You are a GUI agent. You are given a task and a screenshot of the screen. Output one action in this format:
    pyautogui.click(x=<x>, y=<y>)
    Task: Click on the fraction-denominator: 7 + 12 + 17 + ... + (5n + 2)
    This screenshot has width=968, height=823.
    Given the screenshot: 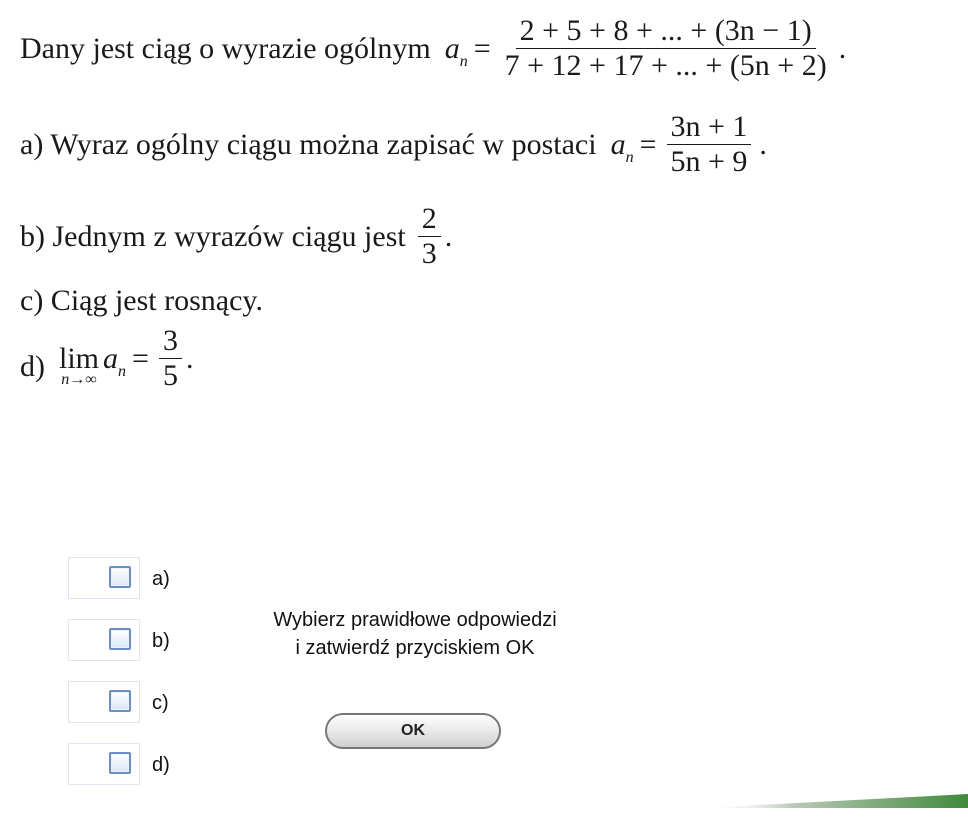 What is the action you would take?
    pyautogui.click(x=665, y=65)
    